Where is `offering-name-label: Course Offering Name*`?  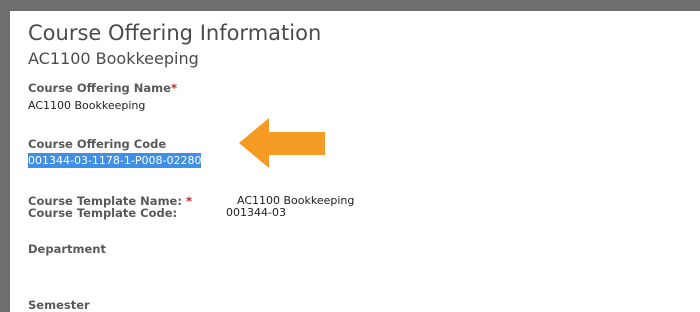
offering-name-label: Course Offering Name* is located at coordinates (102, 88).